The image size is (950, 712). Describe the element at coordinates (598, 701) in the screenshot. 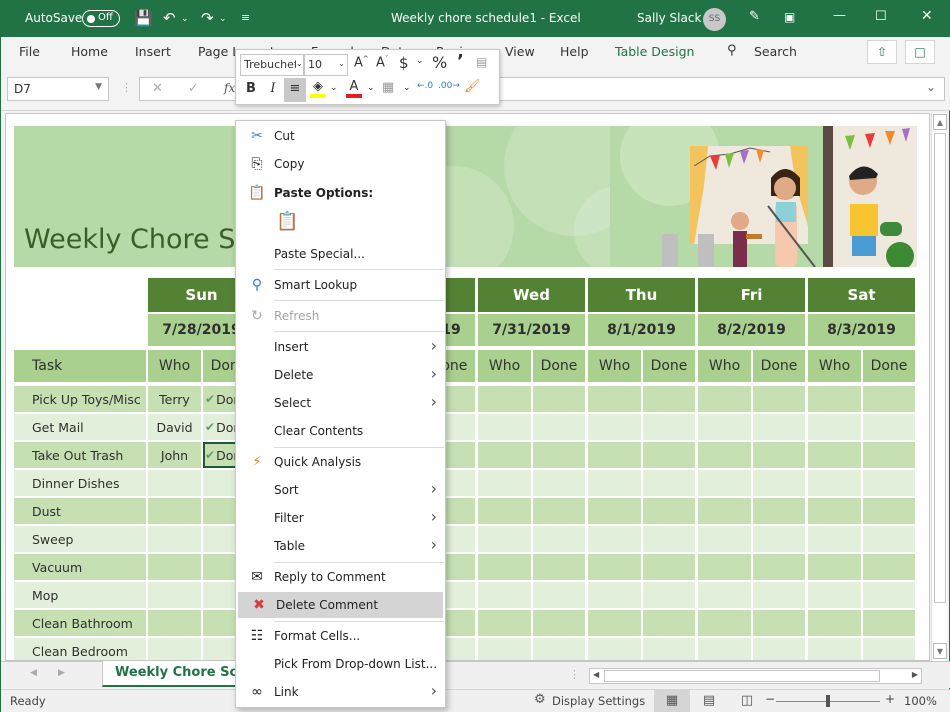

I see `display-settings-button: Display Settings` at that location.